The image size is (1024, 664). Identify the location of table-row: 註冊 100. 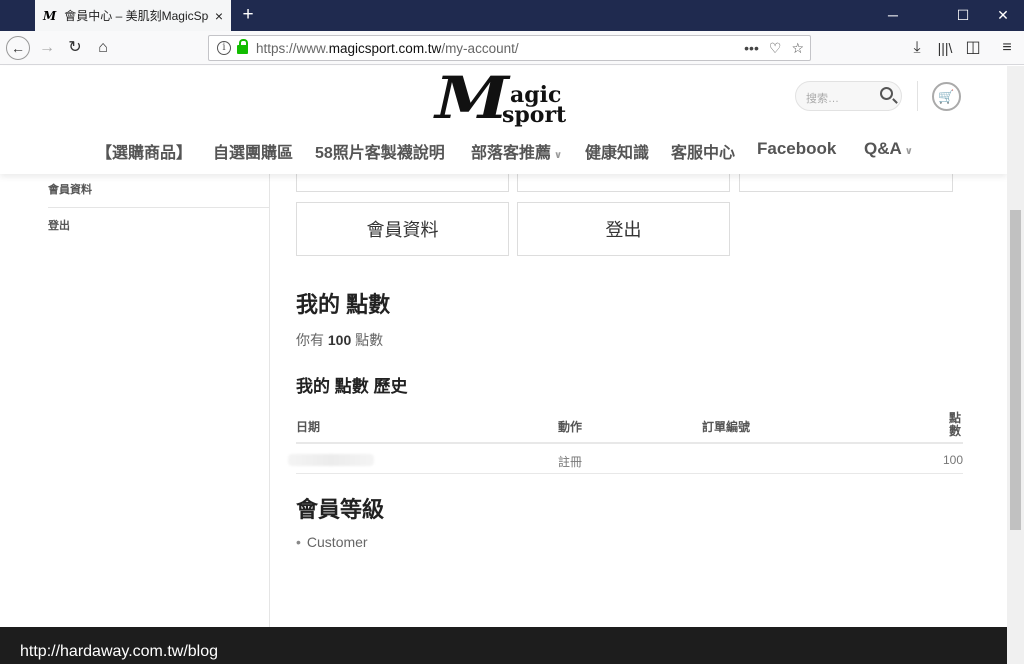
(625, 459).